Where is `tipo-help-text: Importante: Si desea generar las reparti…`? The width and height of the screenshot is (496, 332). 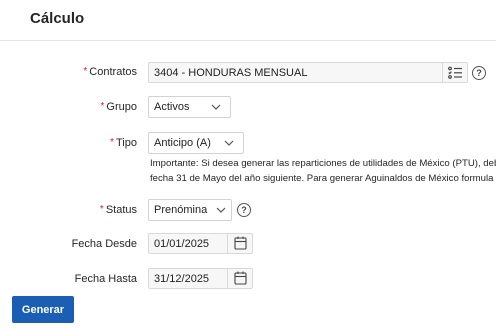 tipo-help-text: Importante: Si desea generar las reparti… is located at coordinates (323, 171).